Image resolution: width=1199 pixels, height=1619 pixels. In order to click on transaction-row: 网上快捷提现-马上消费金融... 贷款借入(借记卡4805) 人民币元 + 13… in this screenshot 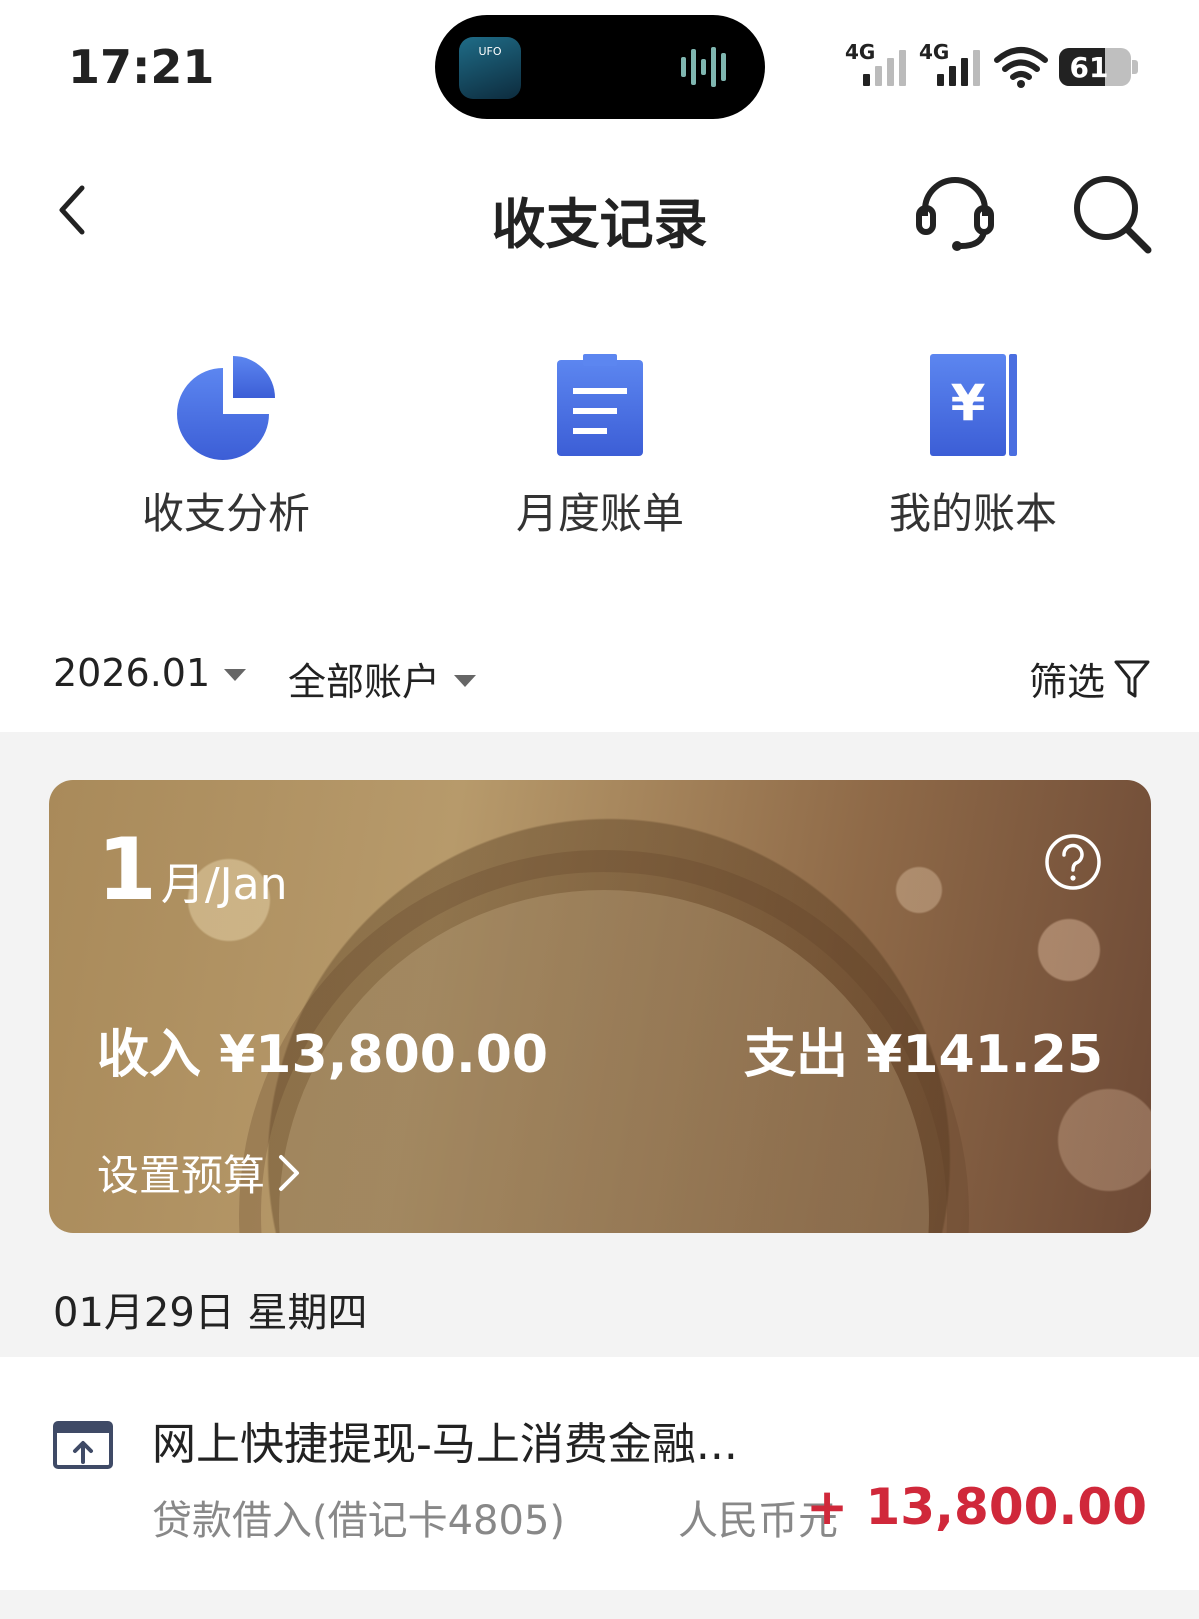, I will do `click(599, 1475)`.